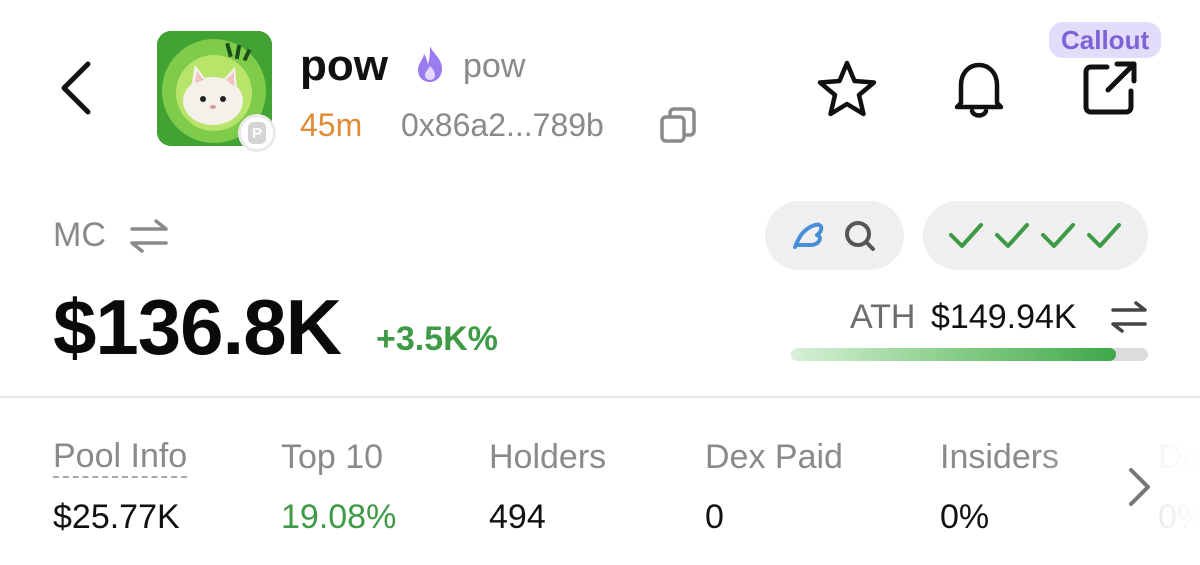 The height and width of the screenshot is (565, 1200). I want to click on favorite-button, so click(847, 90).